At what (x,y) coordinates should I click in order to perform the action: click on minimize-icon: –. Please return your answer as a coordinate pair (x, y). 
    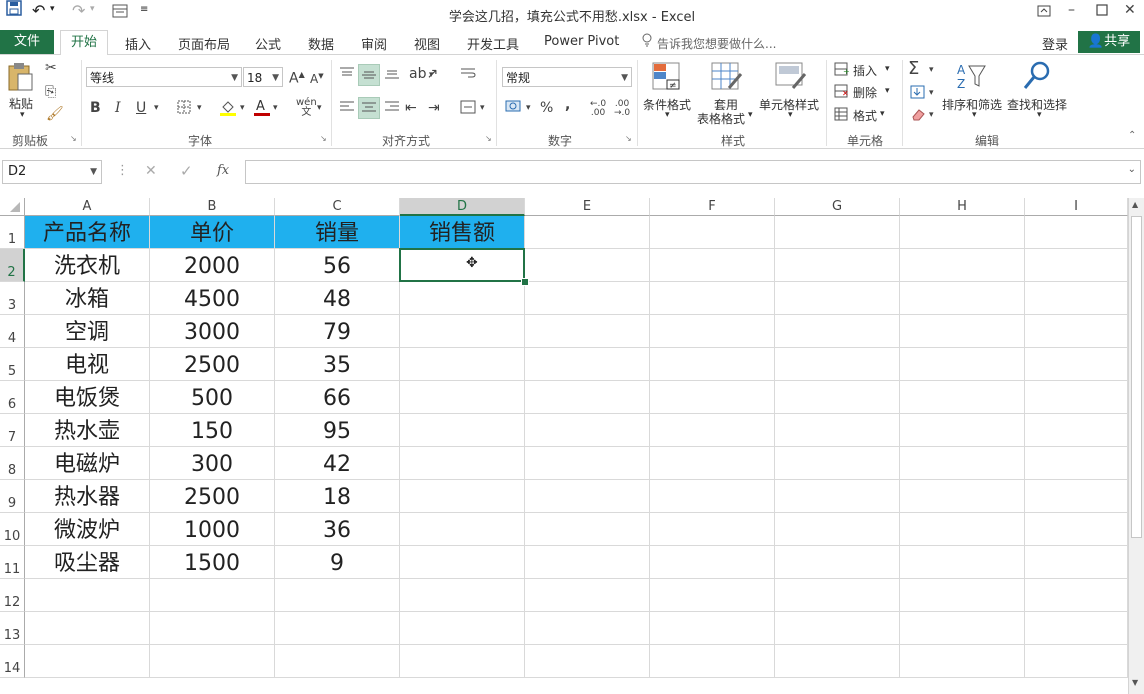
    Looking at the image, I should click on (1071, 10).